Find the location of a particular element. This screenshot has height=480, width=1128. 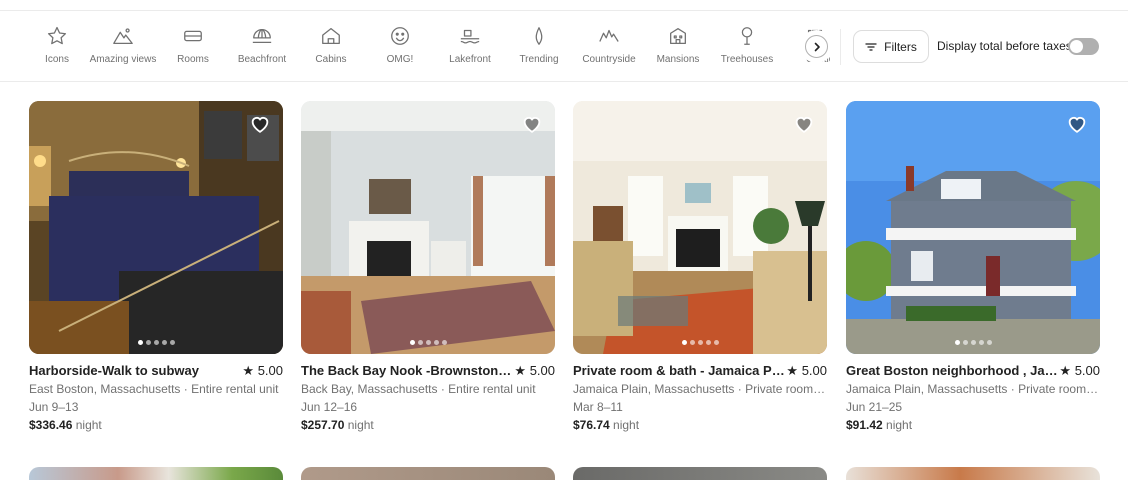

listing-title: Harborside-Walk to subway is located at coordinates (114, 370).